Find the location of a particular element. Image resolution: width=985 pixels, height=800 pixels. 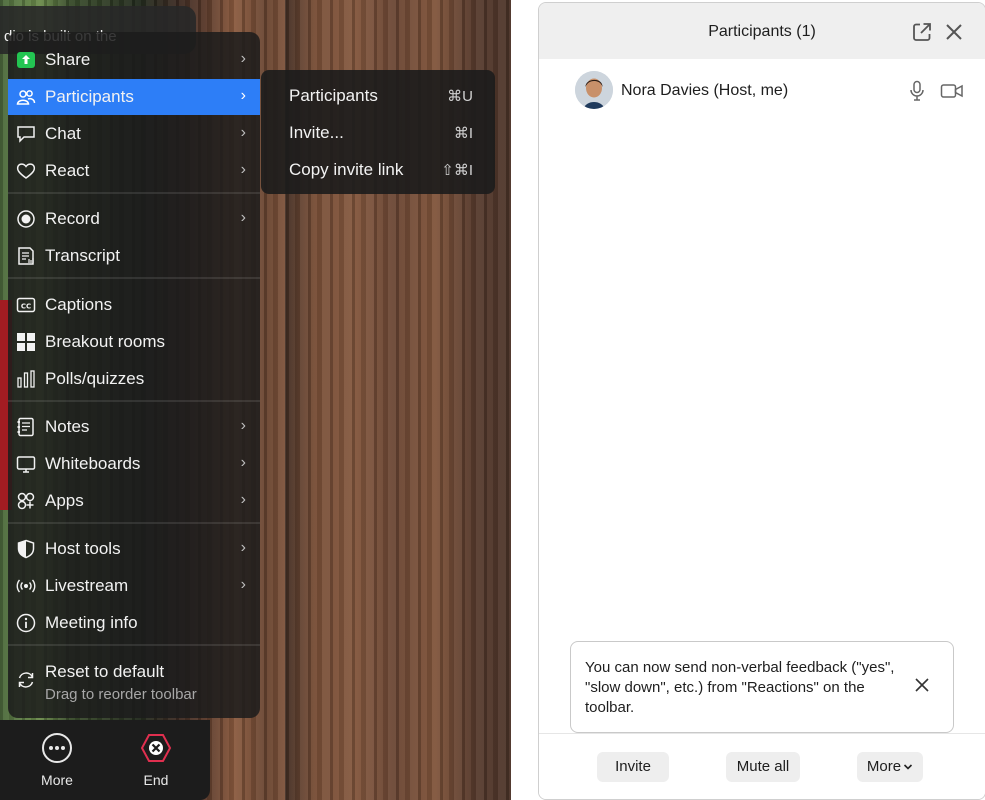

reset-icon is located at coordinates (26, 680).